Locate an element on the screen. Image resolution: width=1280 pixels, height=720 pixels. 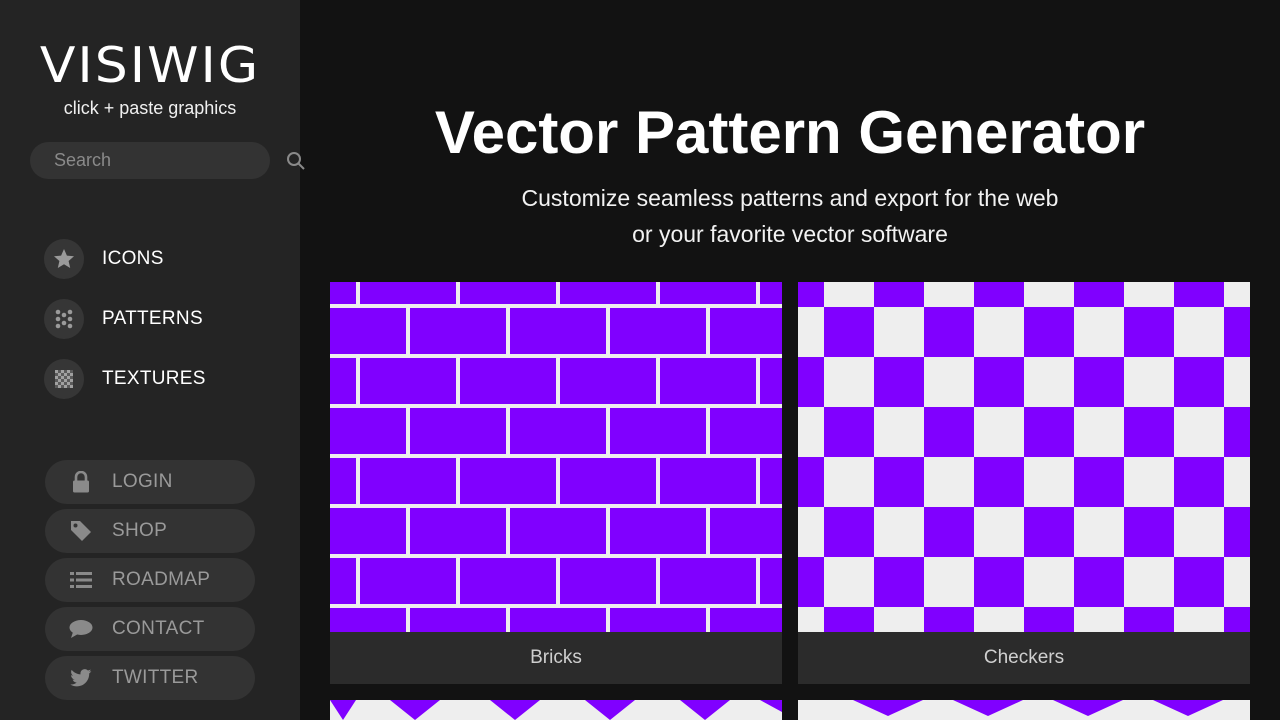
search-input is located at coordinates (170, 160).